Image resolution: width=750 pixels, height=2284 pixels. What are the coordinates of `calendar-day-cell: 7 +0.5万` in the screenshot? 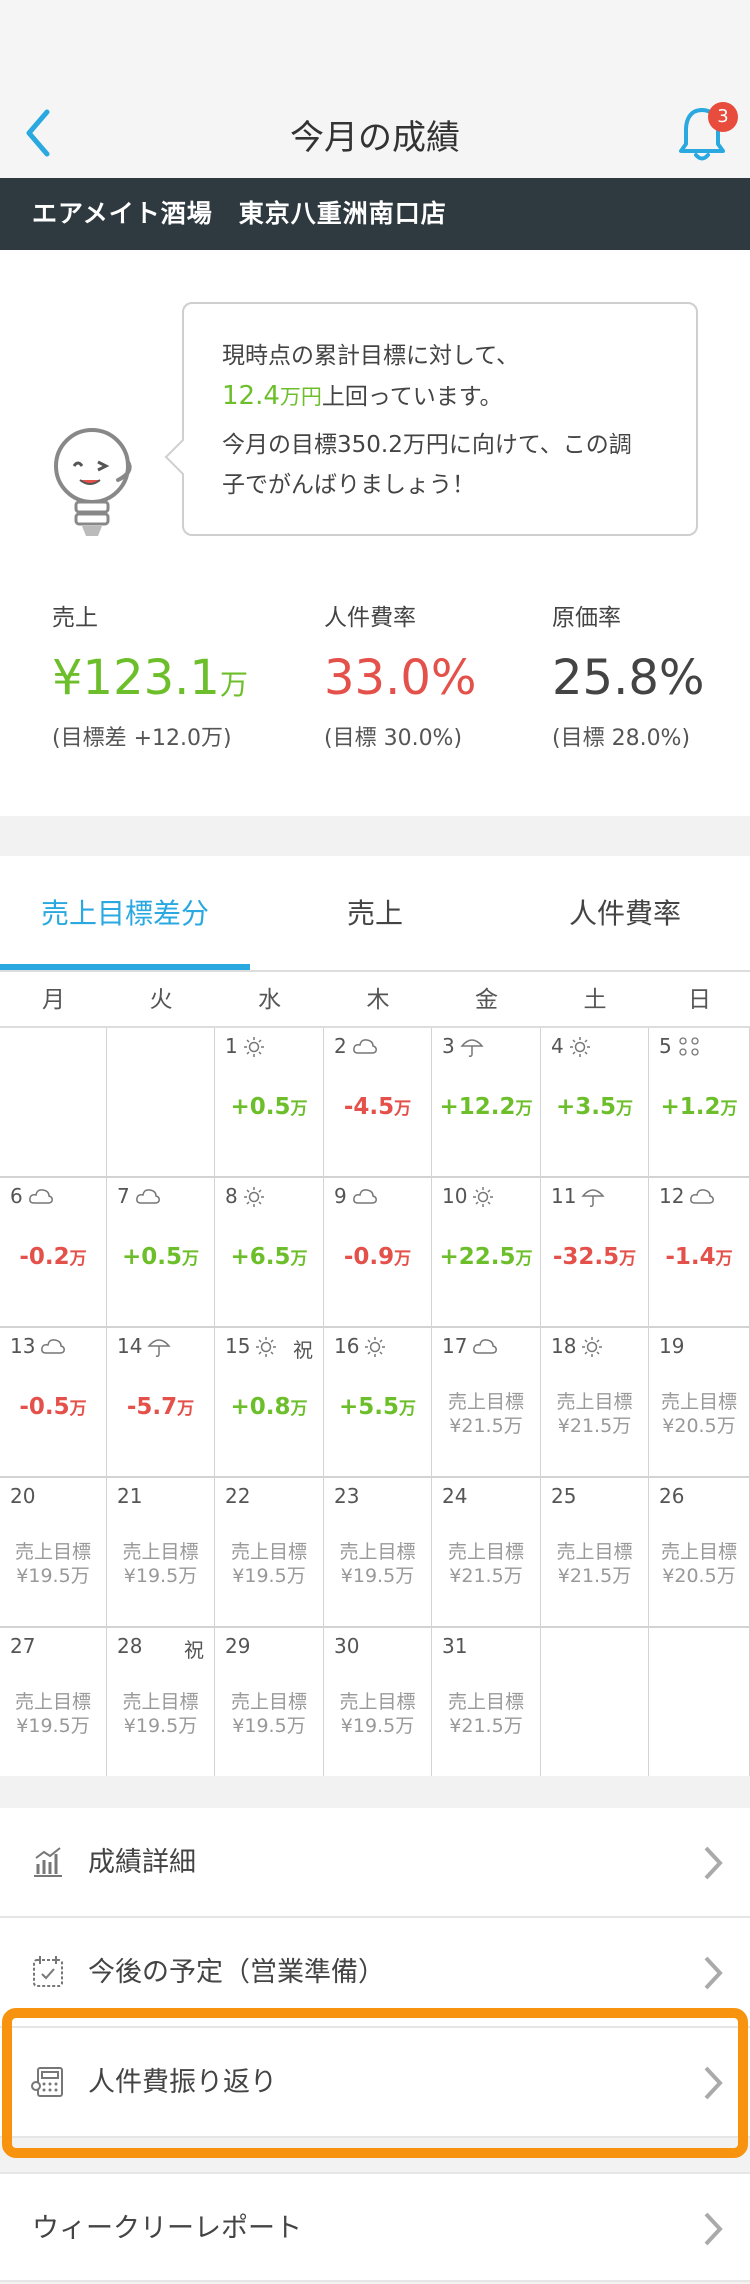 It's located at (161, 1253).